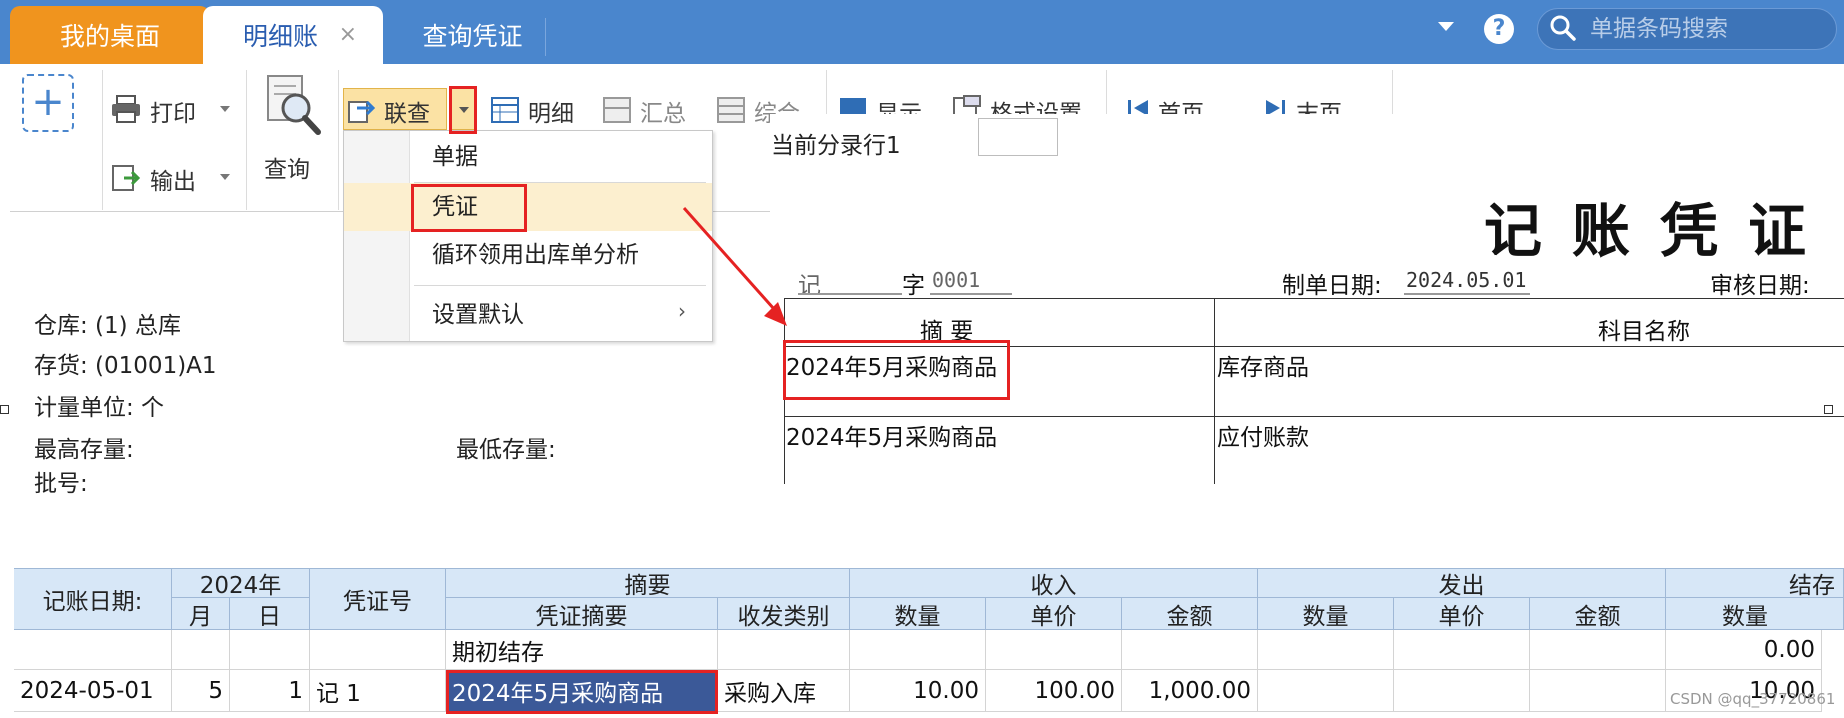 The height and width of the screenshot is (718, 1844). Describe the element at coordinates (270, 691) in the screenshot. I see `table-row-cell: 1` at that location.